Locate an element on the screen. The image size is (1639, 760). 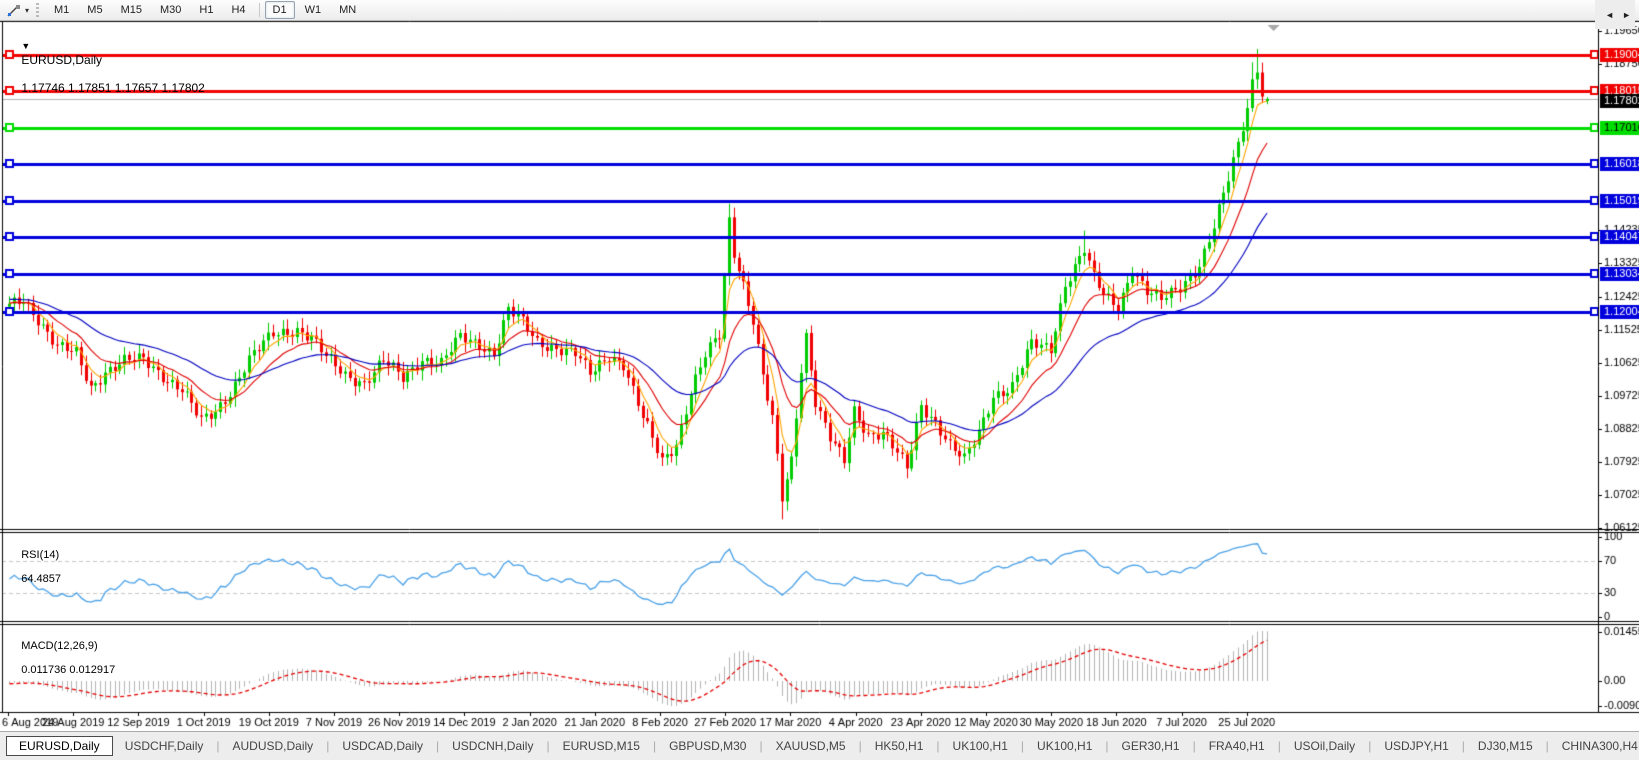
tf-button-m5: M5 is located at coordinates (94, 10).